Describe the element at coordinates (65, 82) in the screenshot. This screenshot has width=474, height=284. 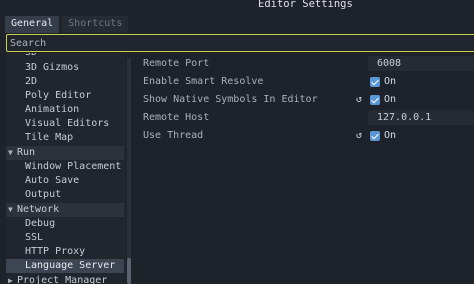
I see `tree-item-2d: 2D` at that location.